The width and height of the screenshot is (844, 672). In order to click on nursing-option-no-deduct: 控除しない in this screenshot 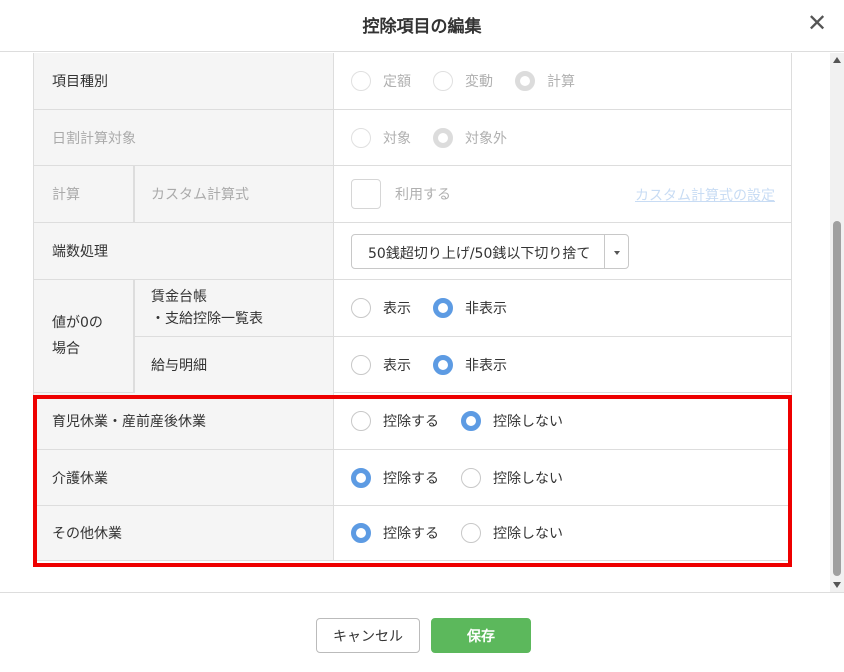, I will do `click(512, 477)`.